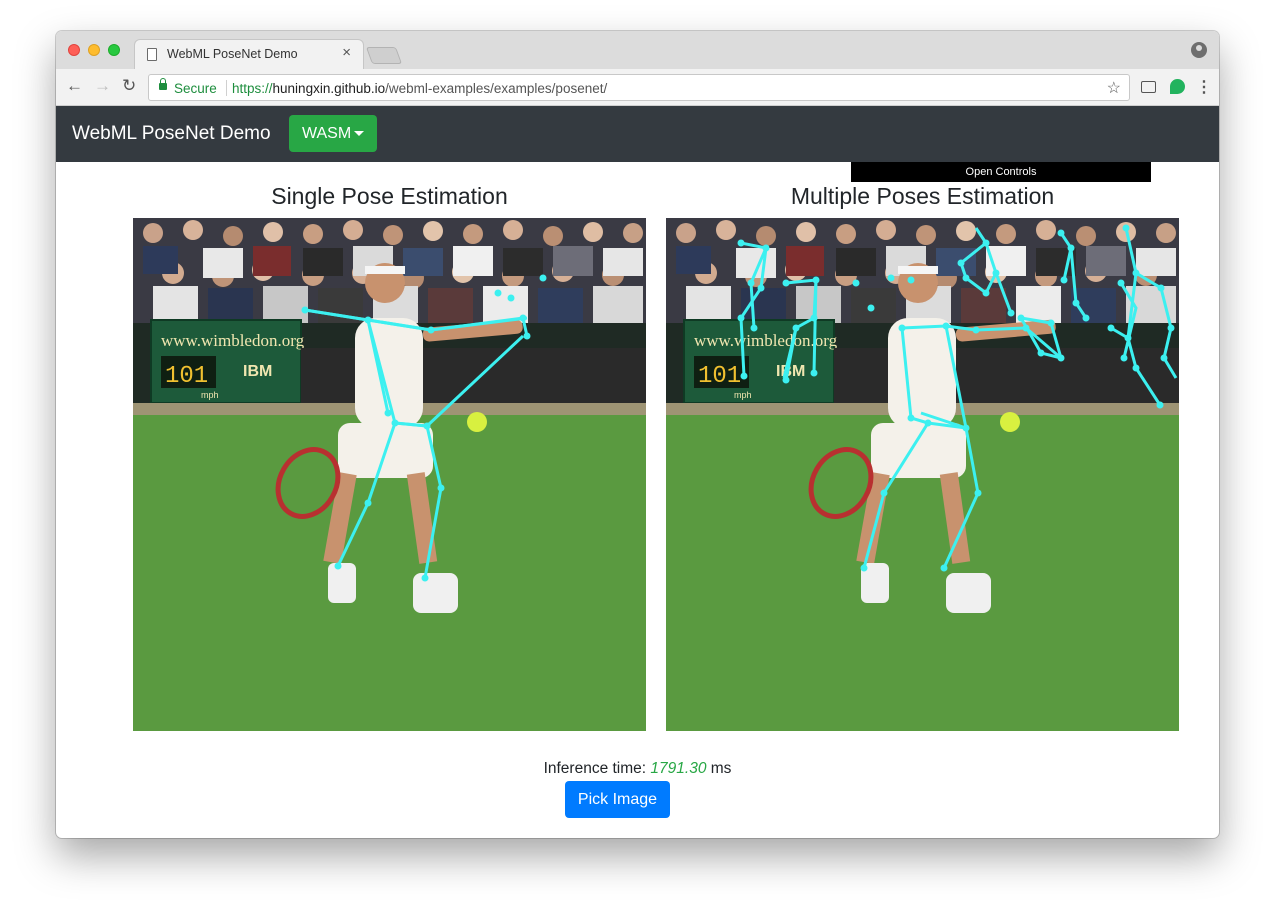  What do you see at coordinates (252, 88) in the screenshot?
I see `url-scheme: https://` at bounding box center [252, 88].